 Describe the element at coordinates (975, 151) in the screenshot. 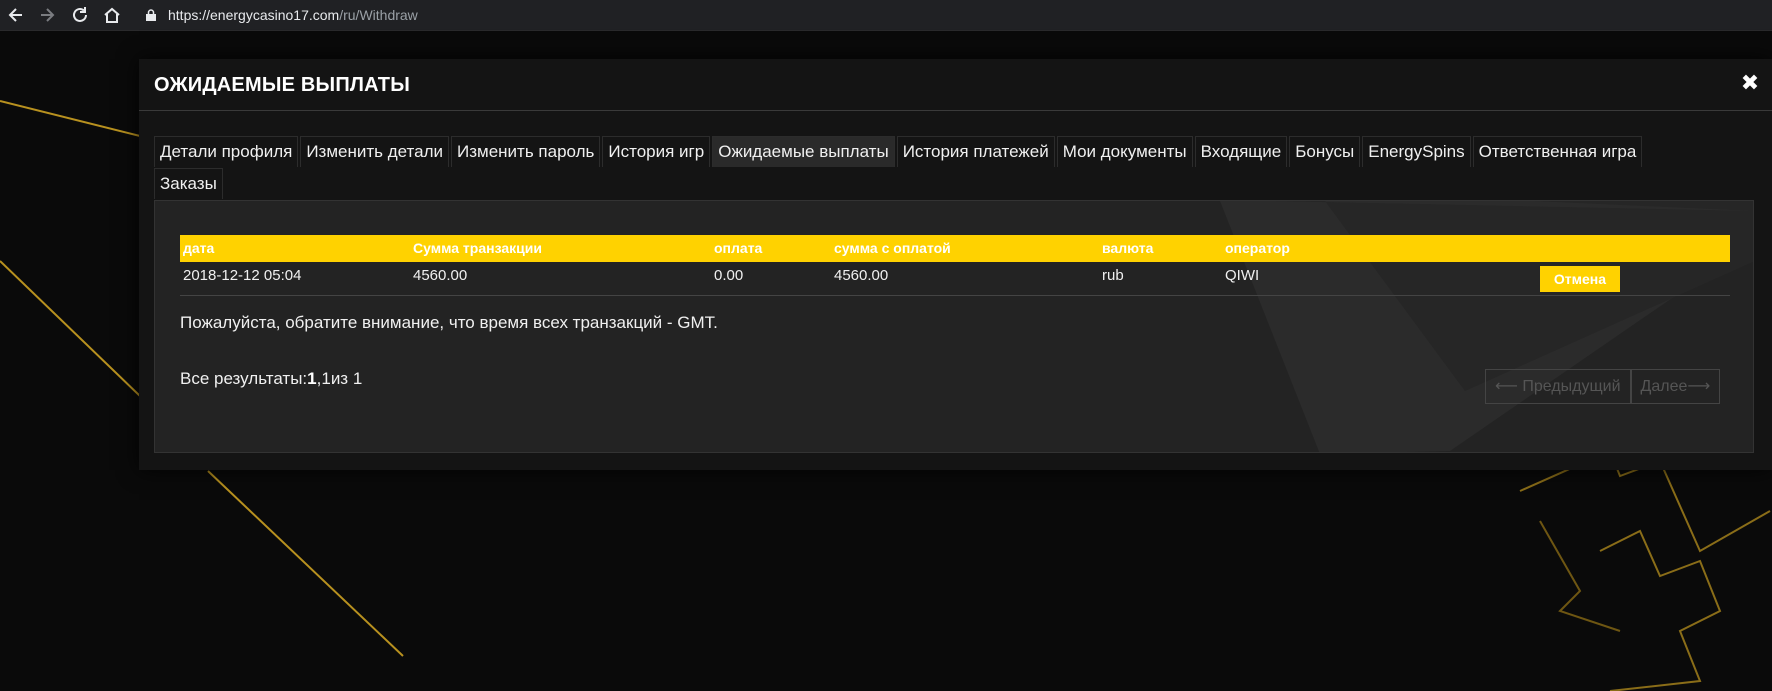

I see `tab-payment-history: История платежей` at that location.